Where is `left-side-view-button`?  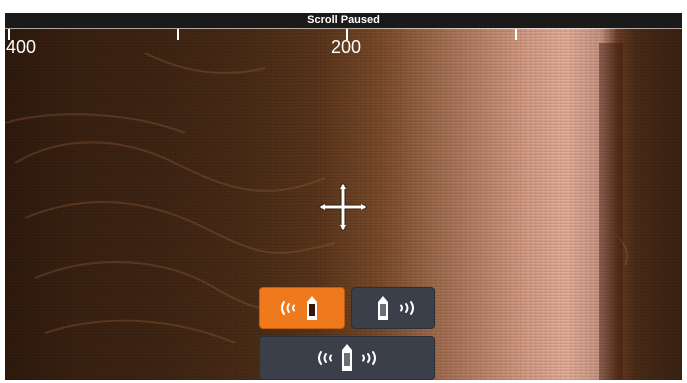
left-side-view-button is located at coordinates (302, 308).